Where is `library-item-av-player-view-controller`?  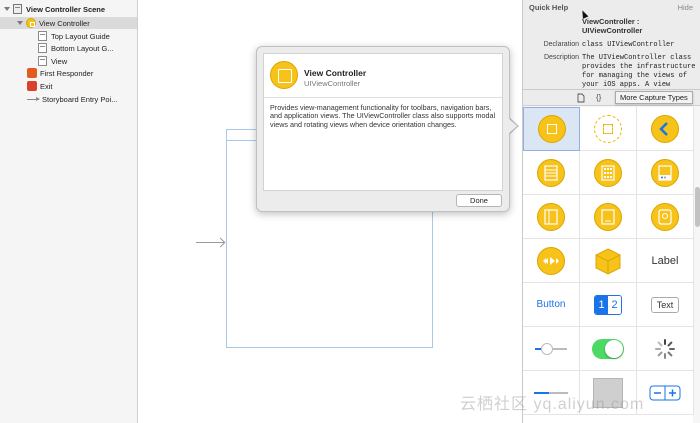 library-item-av-player-view-controller is located at coordinates (551, 261).